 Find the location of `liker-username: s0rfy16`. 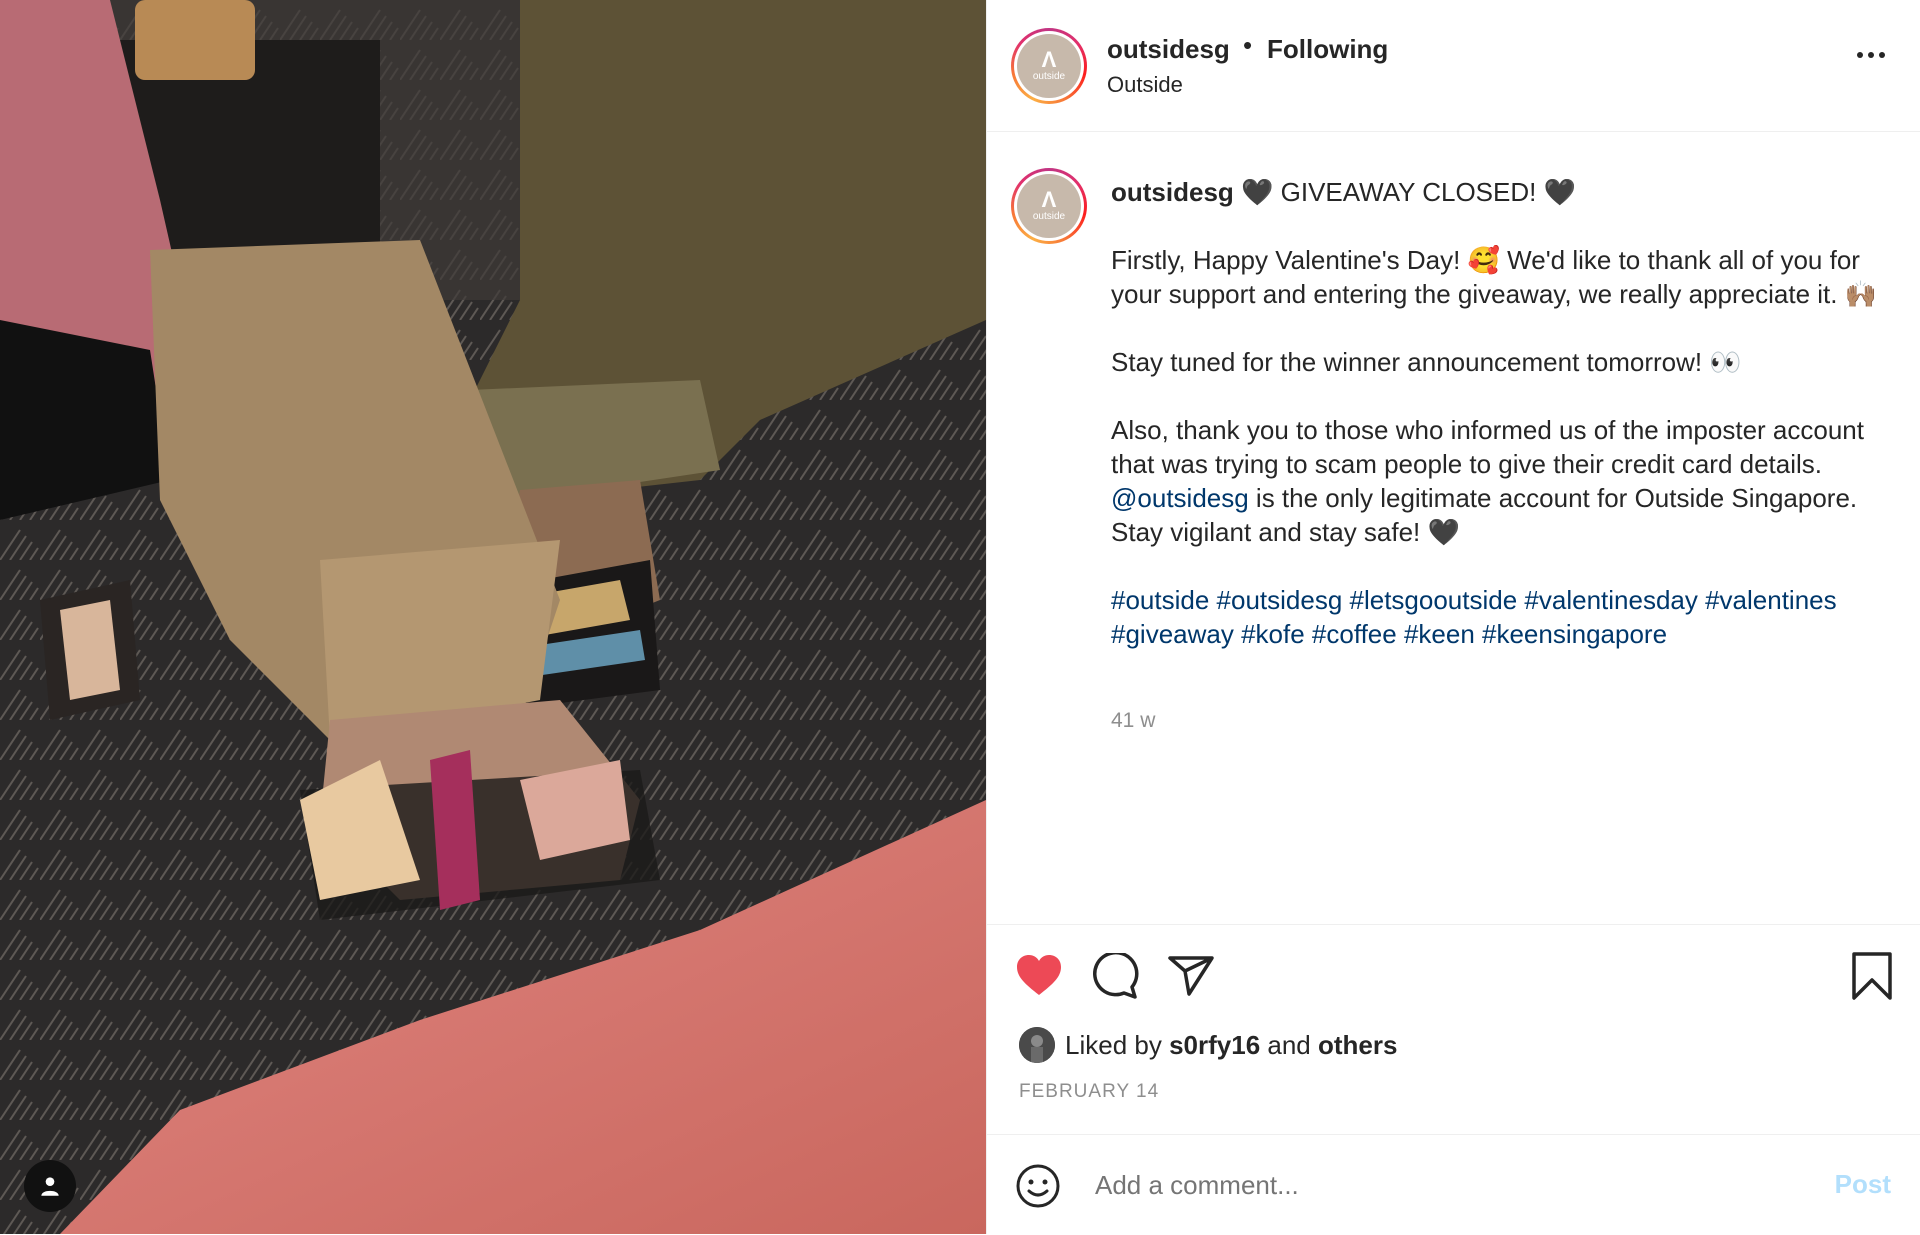

liker-username: s0rfy16 is located at coordinates (1214, 1045).